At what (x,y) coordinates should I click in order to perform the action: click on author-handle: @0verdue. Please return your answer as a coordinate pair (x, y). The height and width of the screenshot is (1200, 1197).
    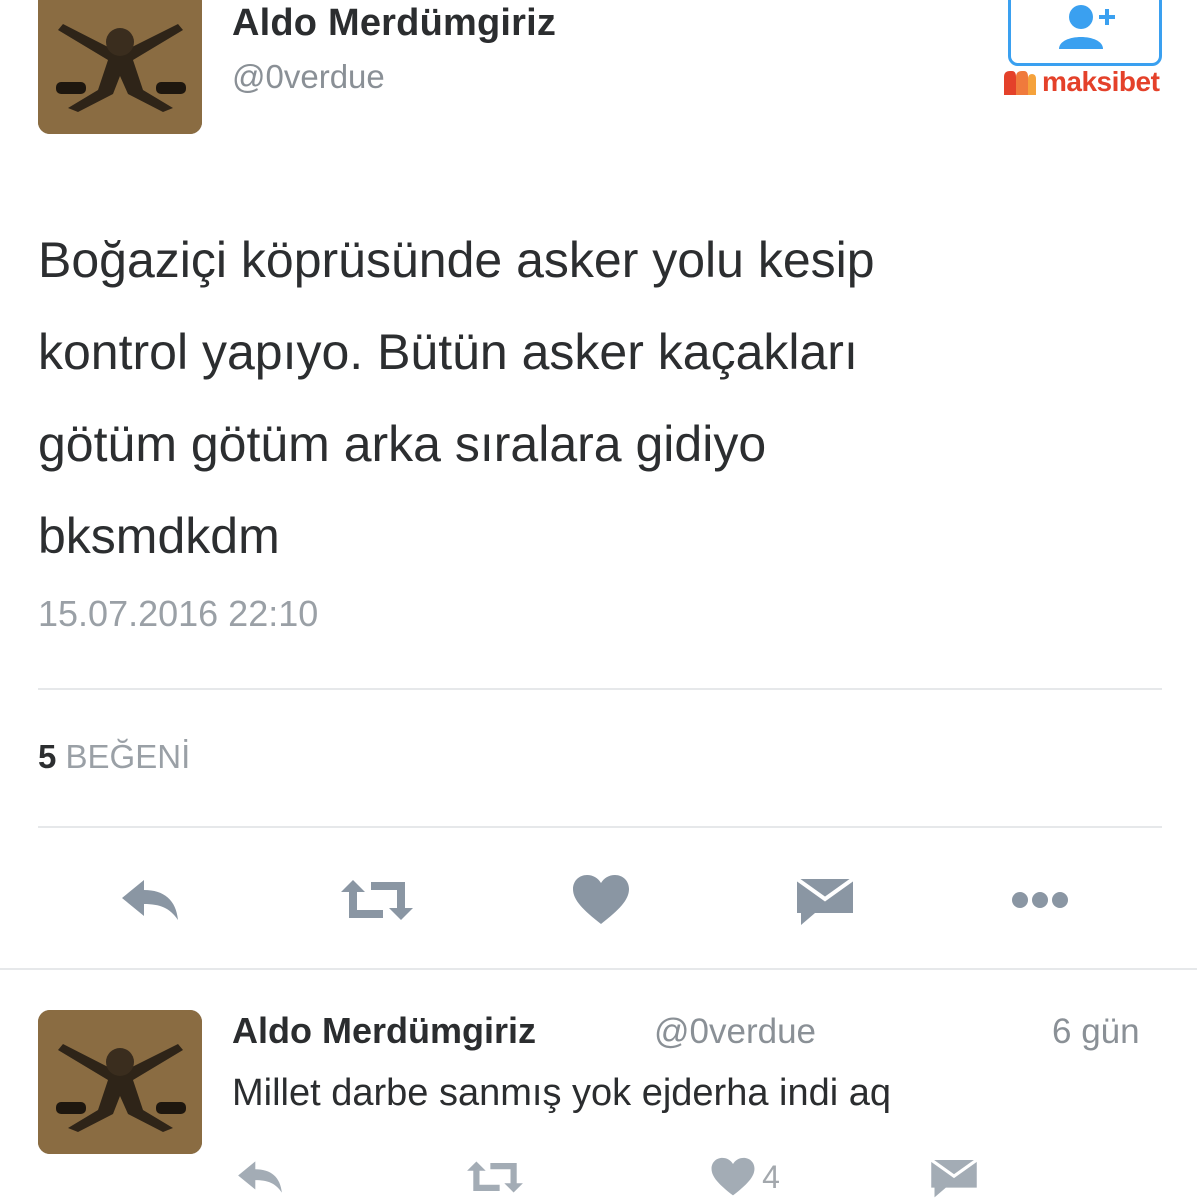
    Looking at the image, I should click on (308, 77).